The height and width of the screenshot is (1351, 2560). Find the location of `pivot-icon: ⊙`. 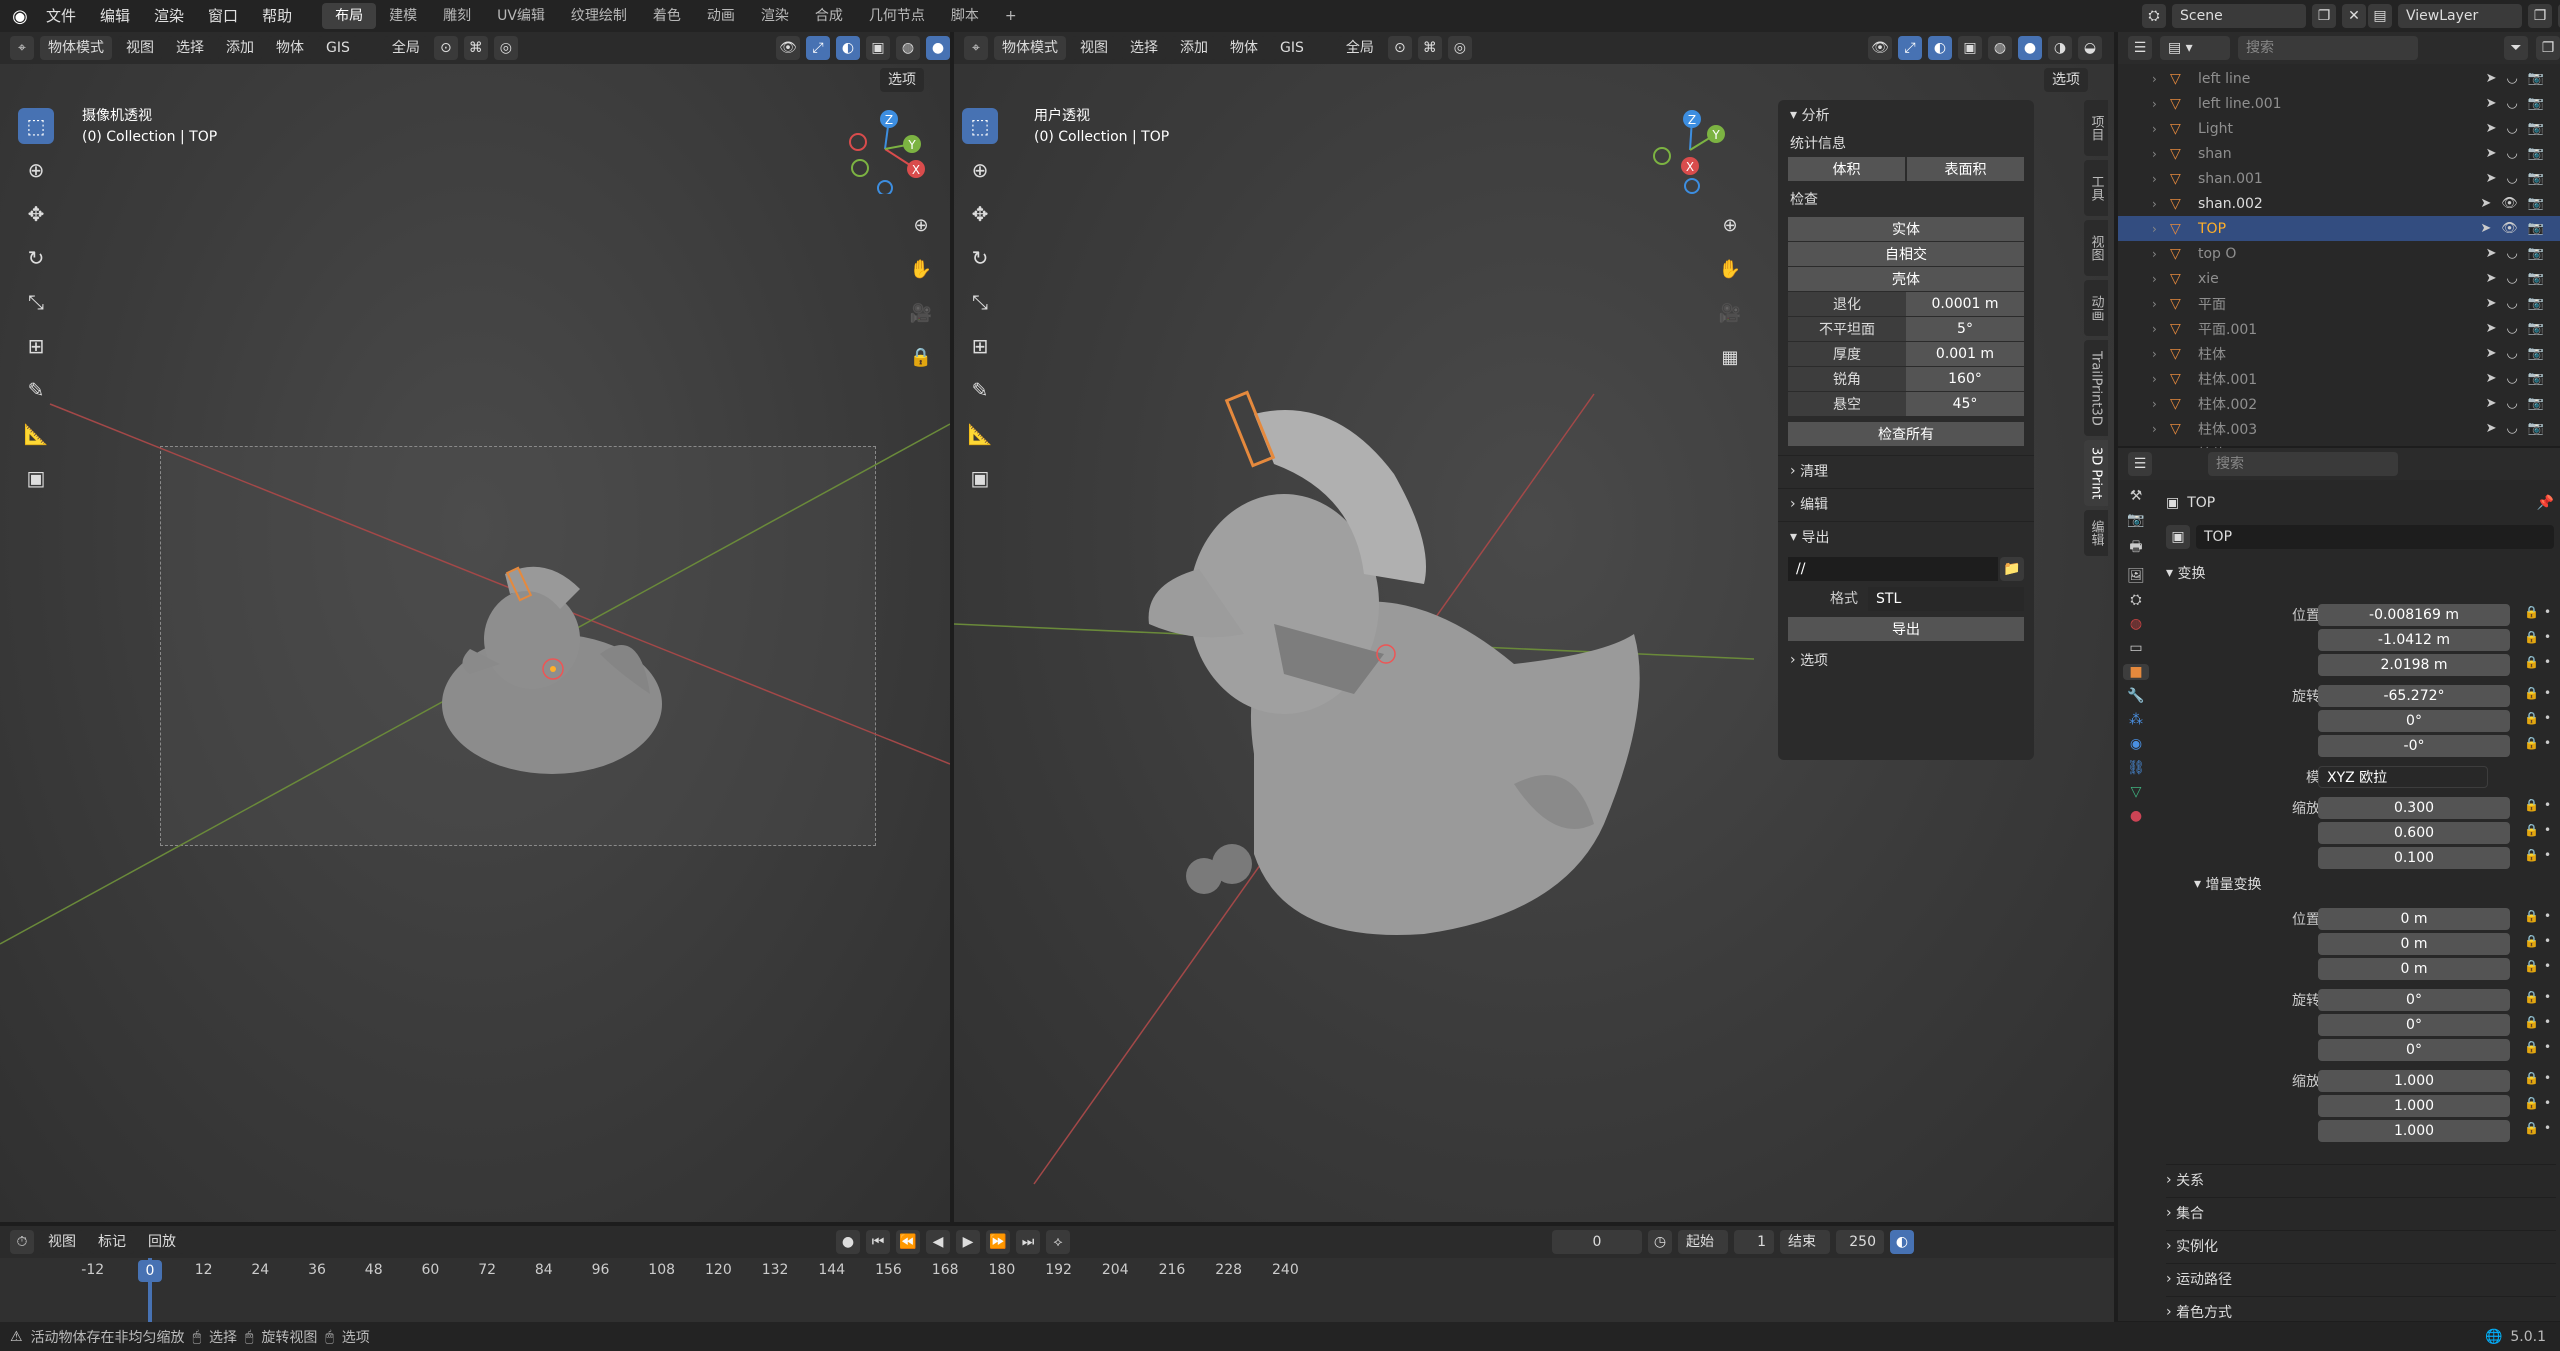

pivot-icon: ⊙ is located at coordinates (1399, 48).